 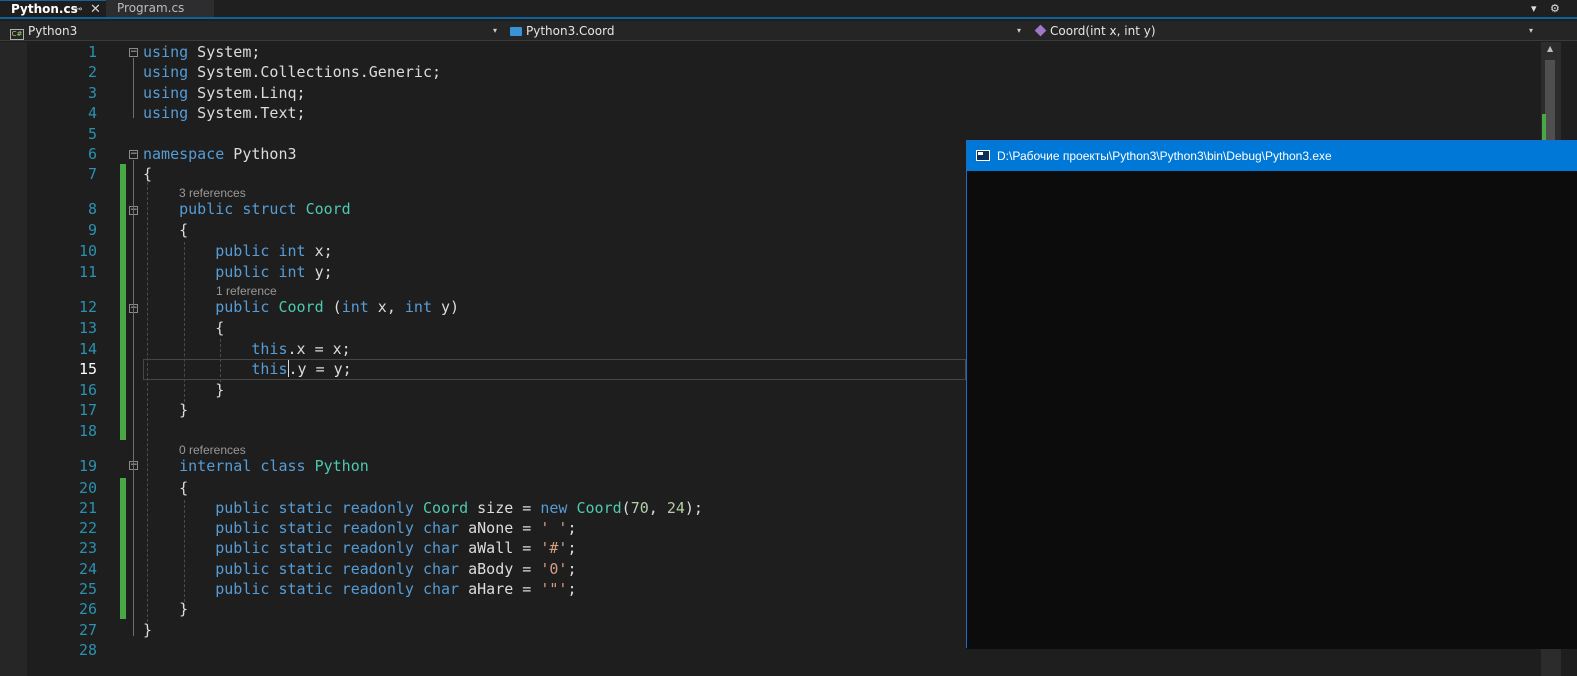 I want to click on csharp-project-icon: C#, so click(x=17, y=34).